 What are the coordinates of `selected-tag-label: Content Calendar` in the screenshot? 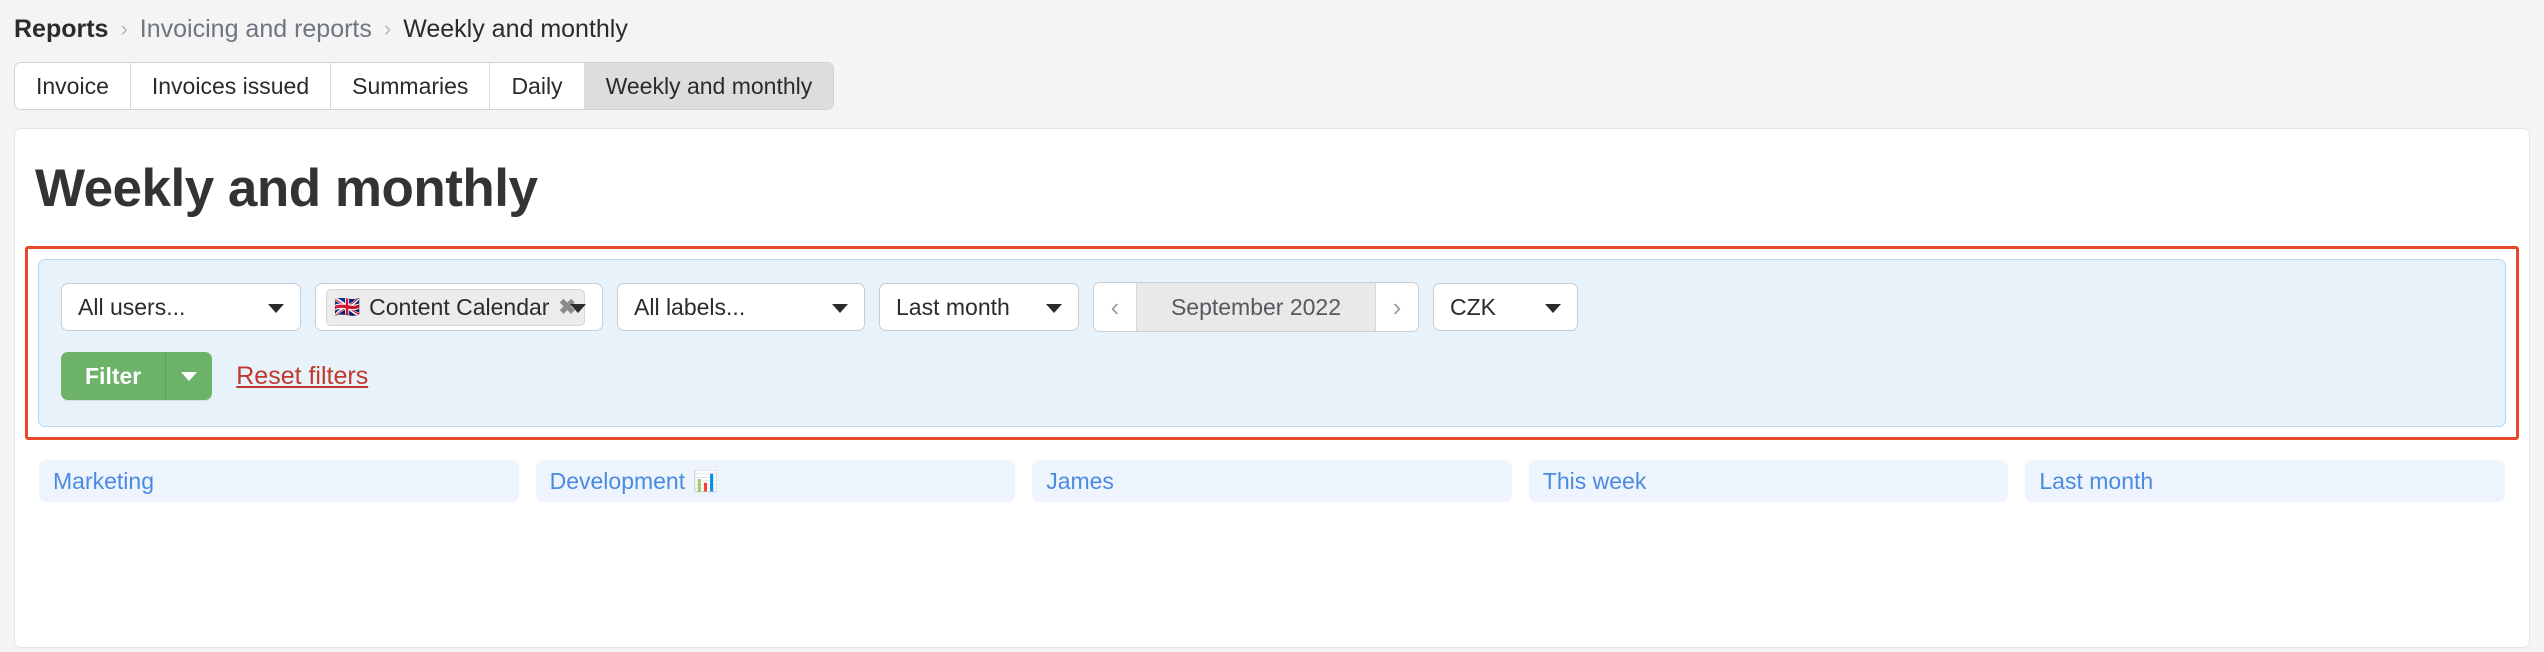 It's located at (459, 306).